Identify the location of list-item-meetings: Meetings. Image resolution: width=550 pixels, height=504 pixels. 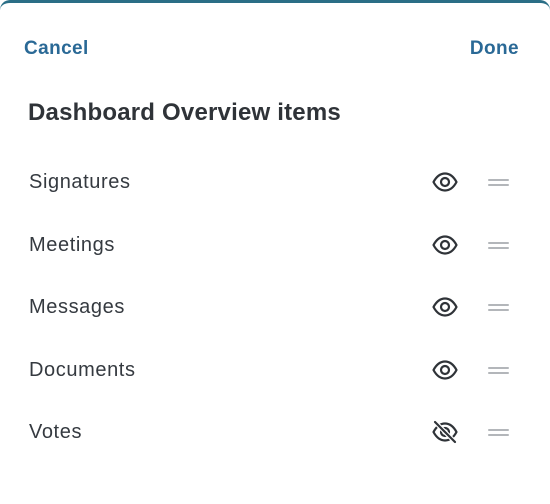
(275, 245).